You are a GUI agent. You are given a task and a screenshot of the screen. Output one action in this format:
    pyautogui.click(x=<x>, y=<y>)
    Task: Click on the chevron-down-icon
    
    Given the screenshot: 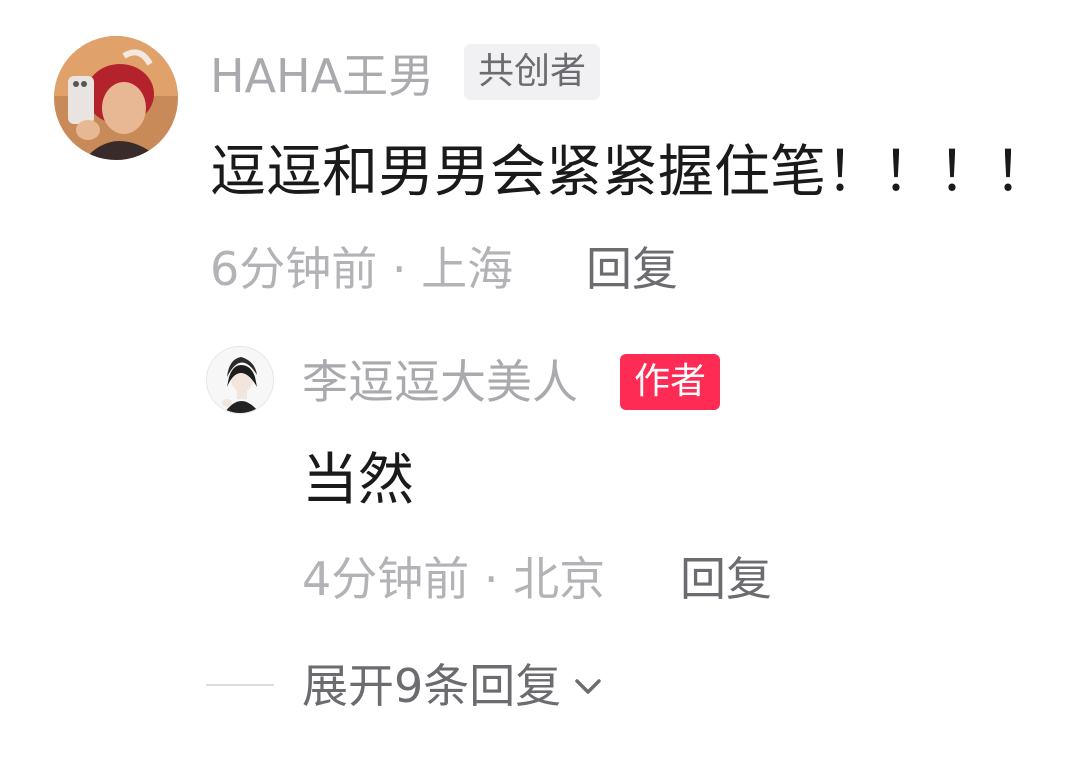 What is the action you would take?
    pyautogui.click(x=588, y=686)
    